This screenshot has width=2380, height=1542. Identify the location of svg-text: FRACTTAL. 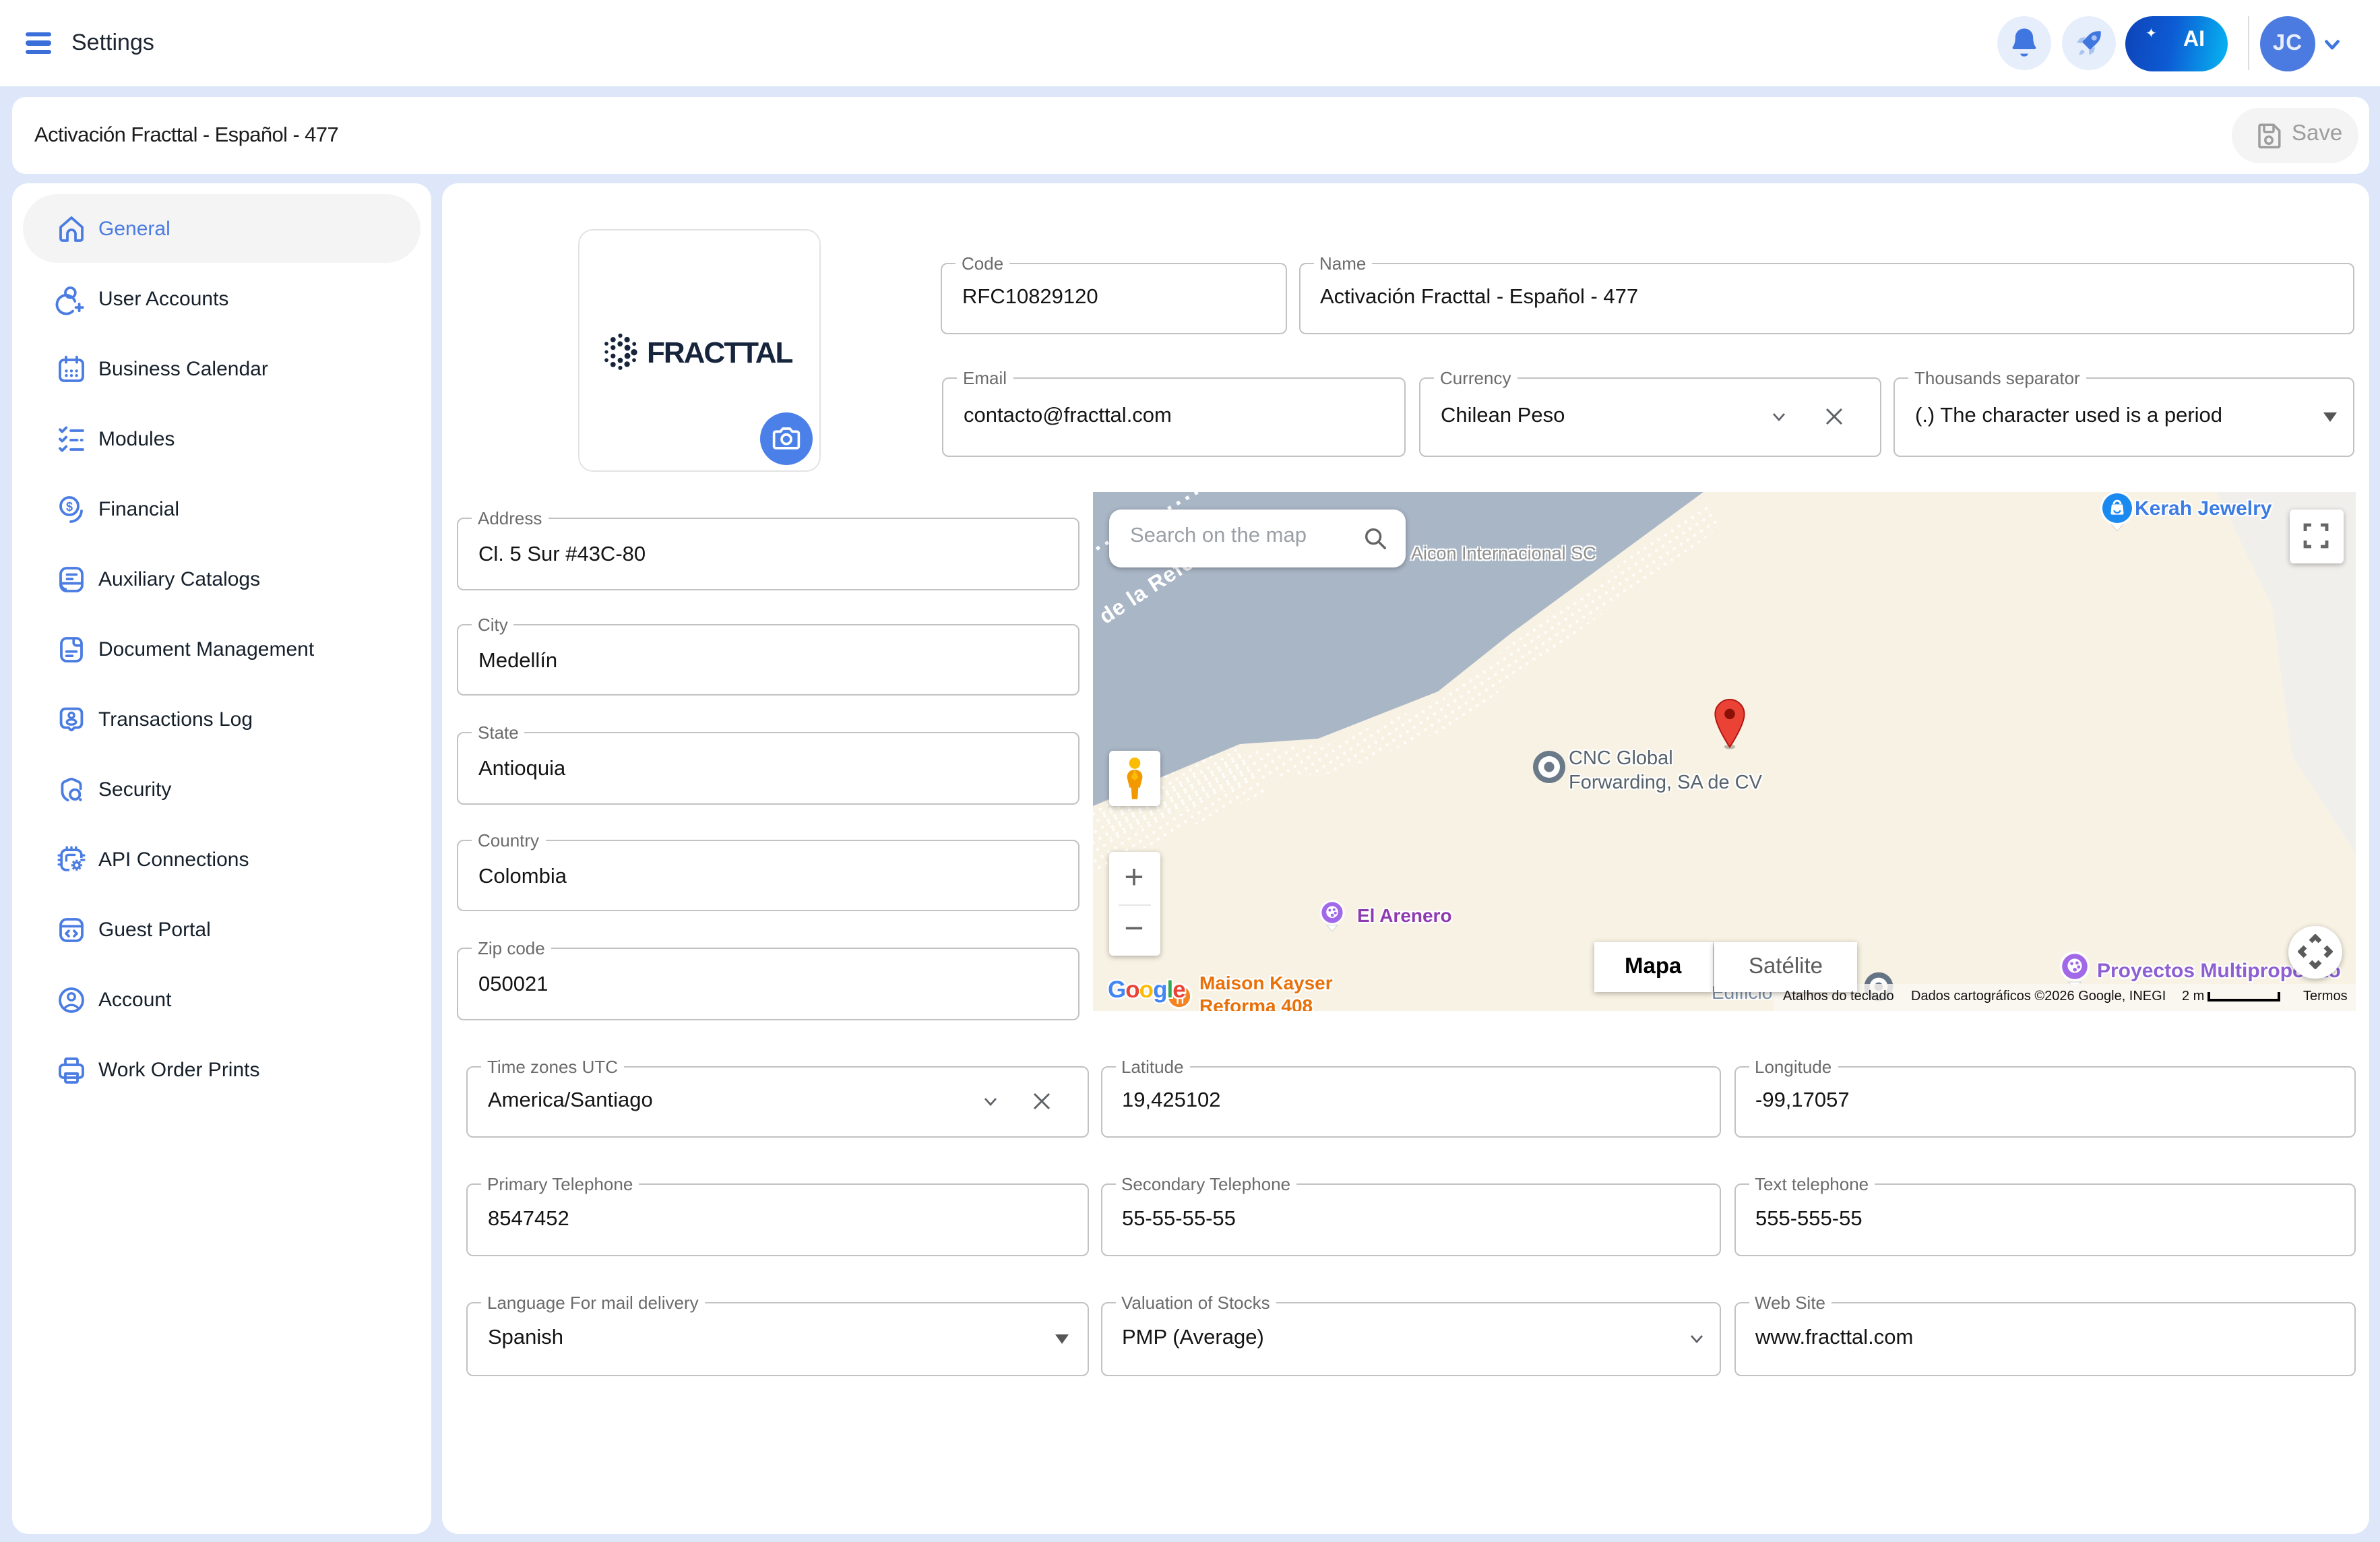
(719, 352).